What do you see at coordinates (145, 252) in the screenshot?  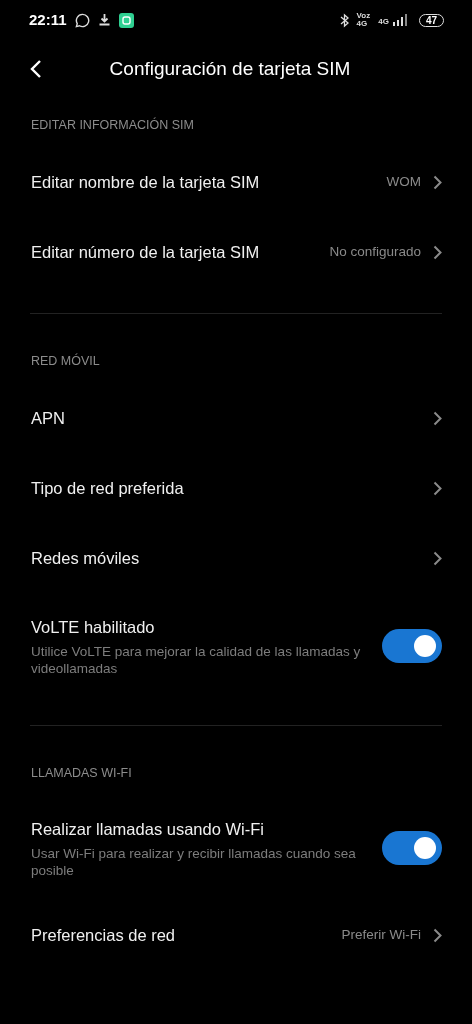 I see `row-label: Editar número de la tarjeta SIM` at bounding box center [145, 252].